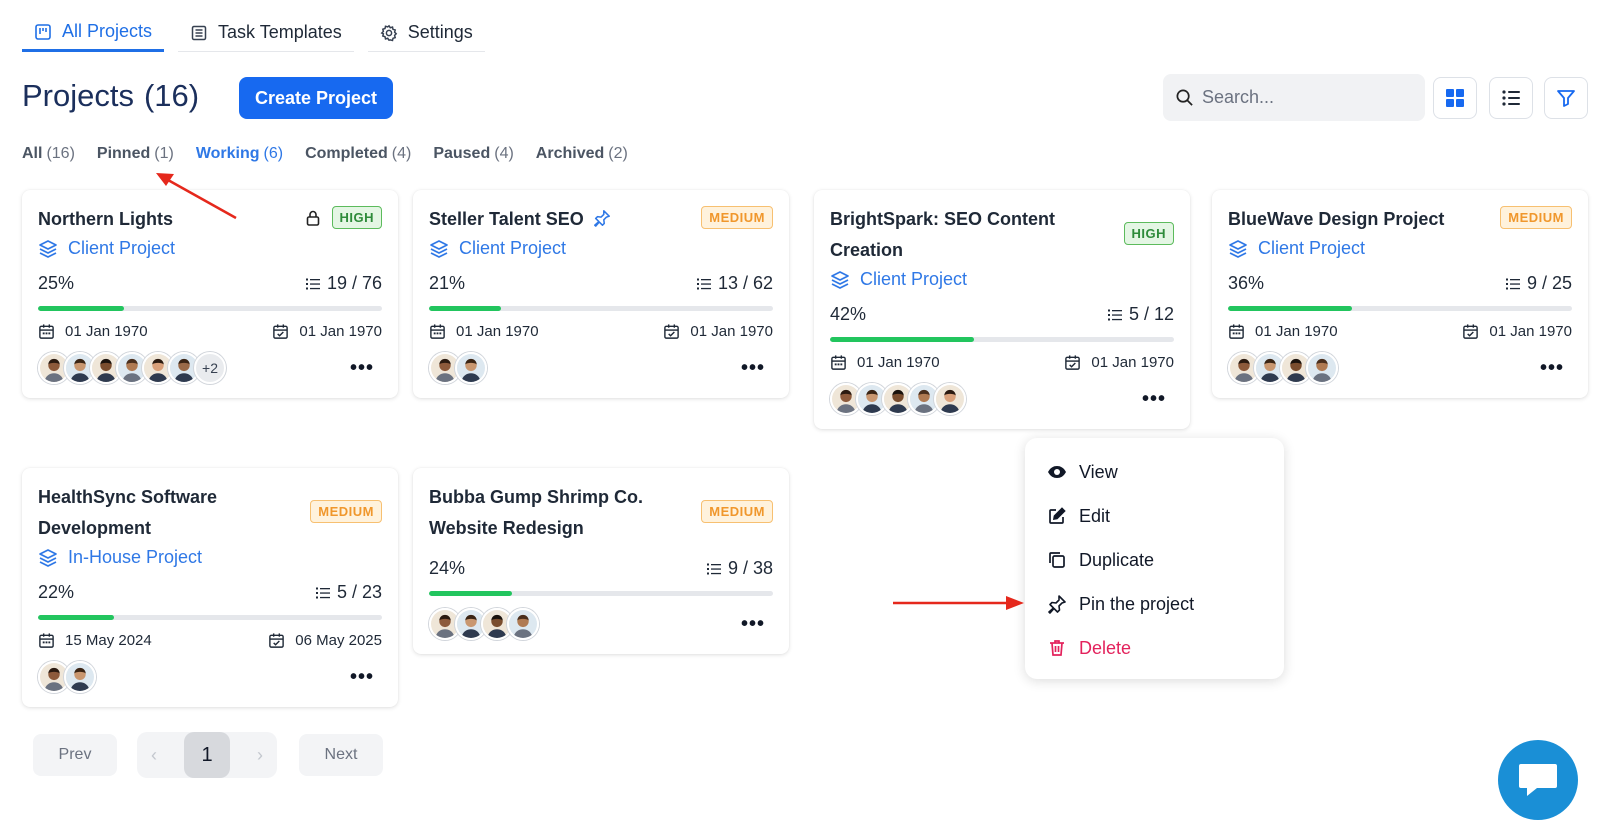 Image resolution: width=1600 pixels, height=820 pixels. Describe the element at coordinates (358, 154) in the screenshot. I see `filter-completed: Completed (4)` at that location.